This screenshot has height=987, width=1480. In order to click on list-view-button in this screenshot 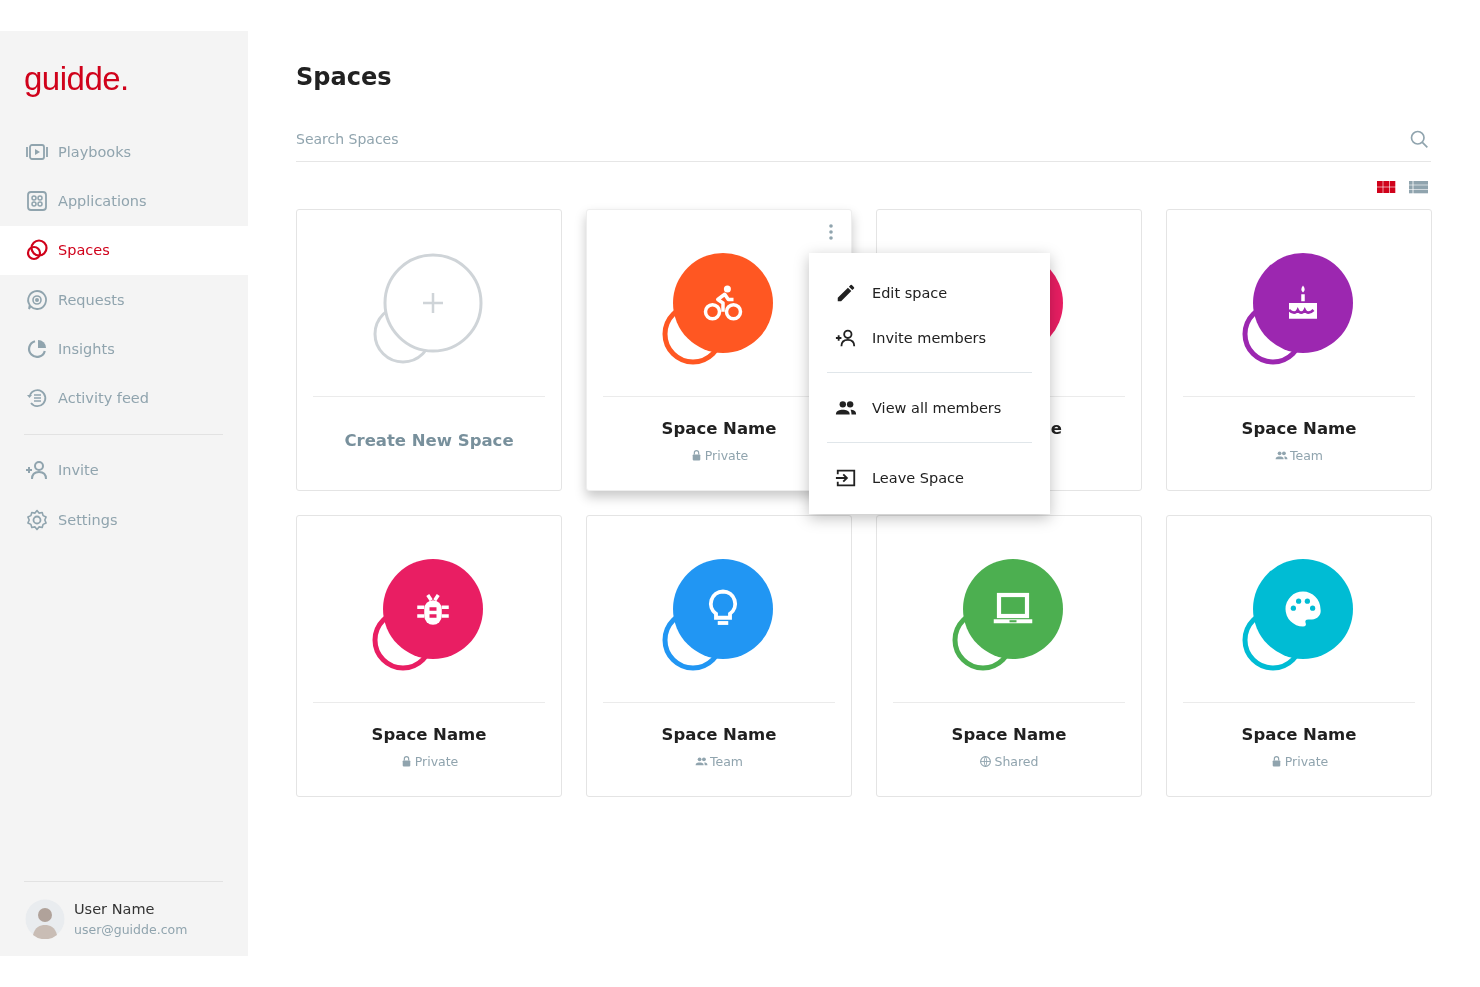, I will do `click(1418, 187)`.